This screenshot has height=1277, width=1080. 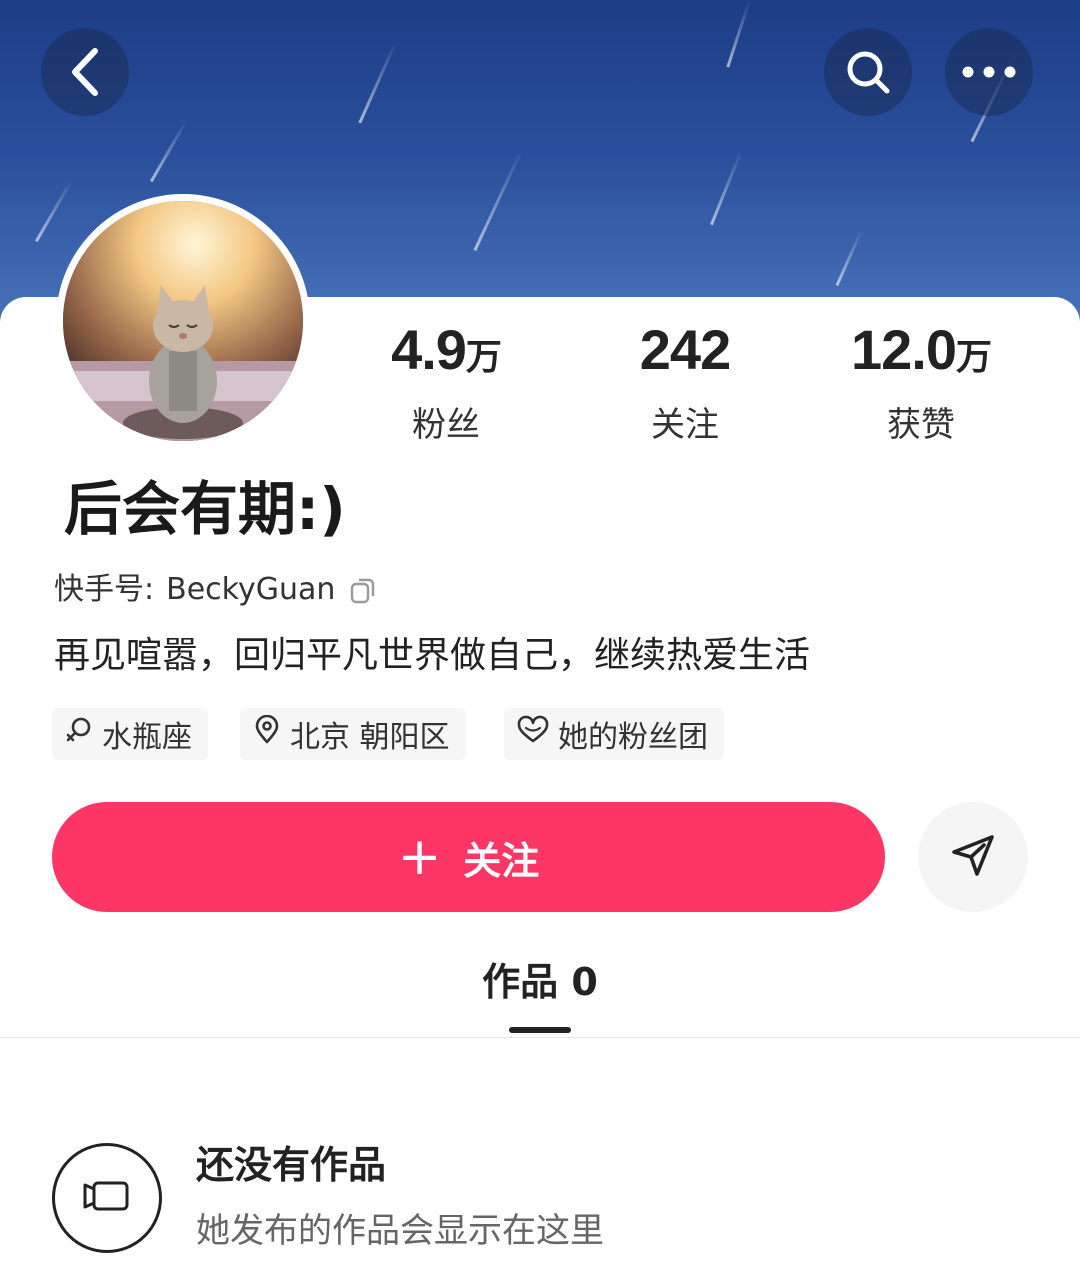 I want to click on location-pin-icon, so click(x=271, y=733).